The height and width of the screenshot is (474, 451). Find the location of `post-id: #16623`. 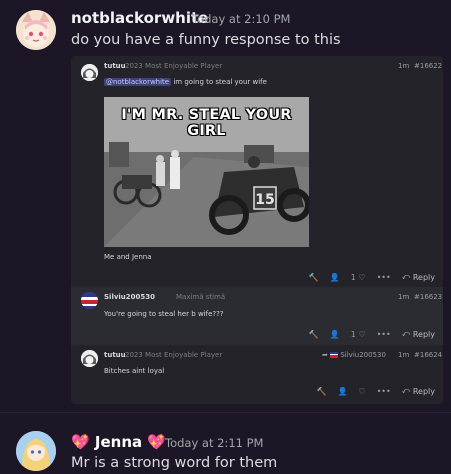

post-id: #16623 is located at coordinates (428, 297).